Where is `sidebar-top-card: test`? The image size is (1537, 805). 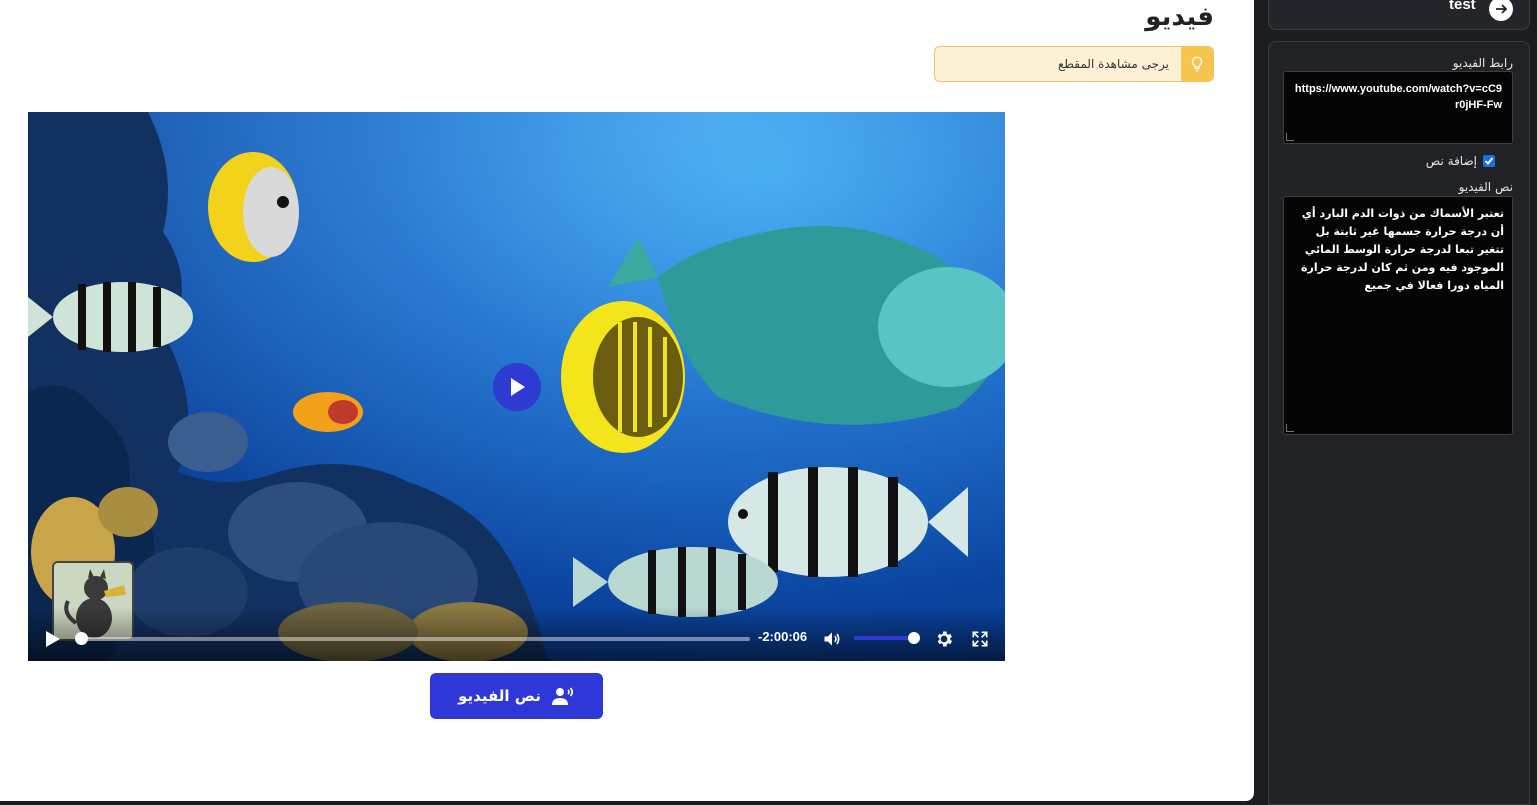
sidebar-top-card: test is located at coordinates (1399, 15).